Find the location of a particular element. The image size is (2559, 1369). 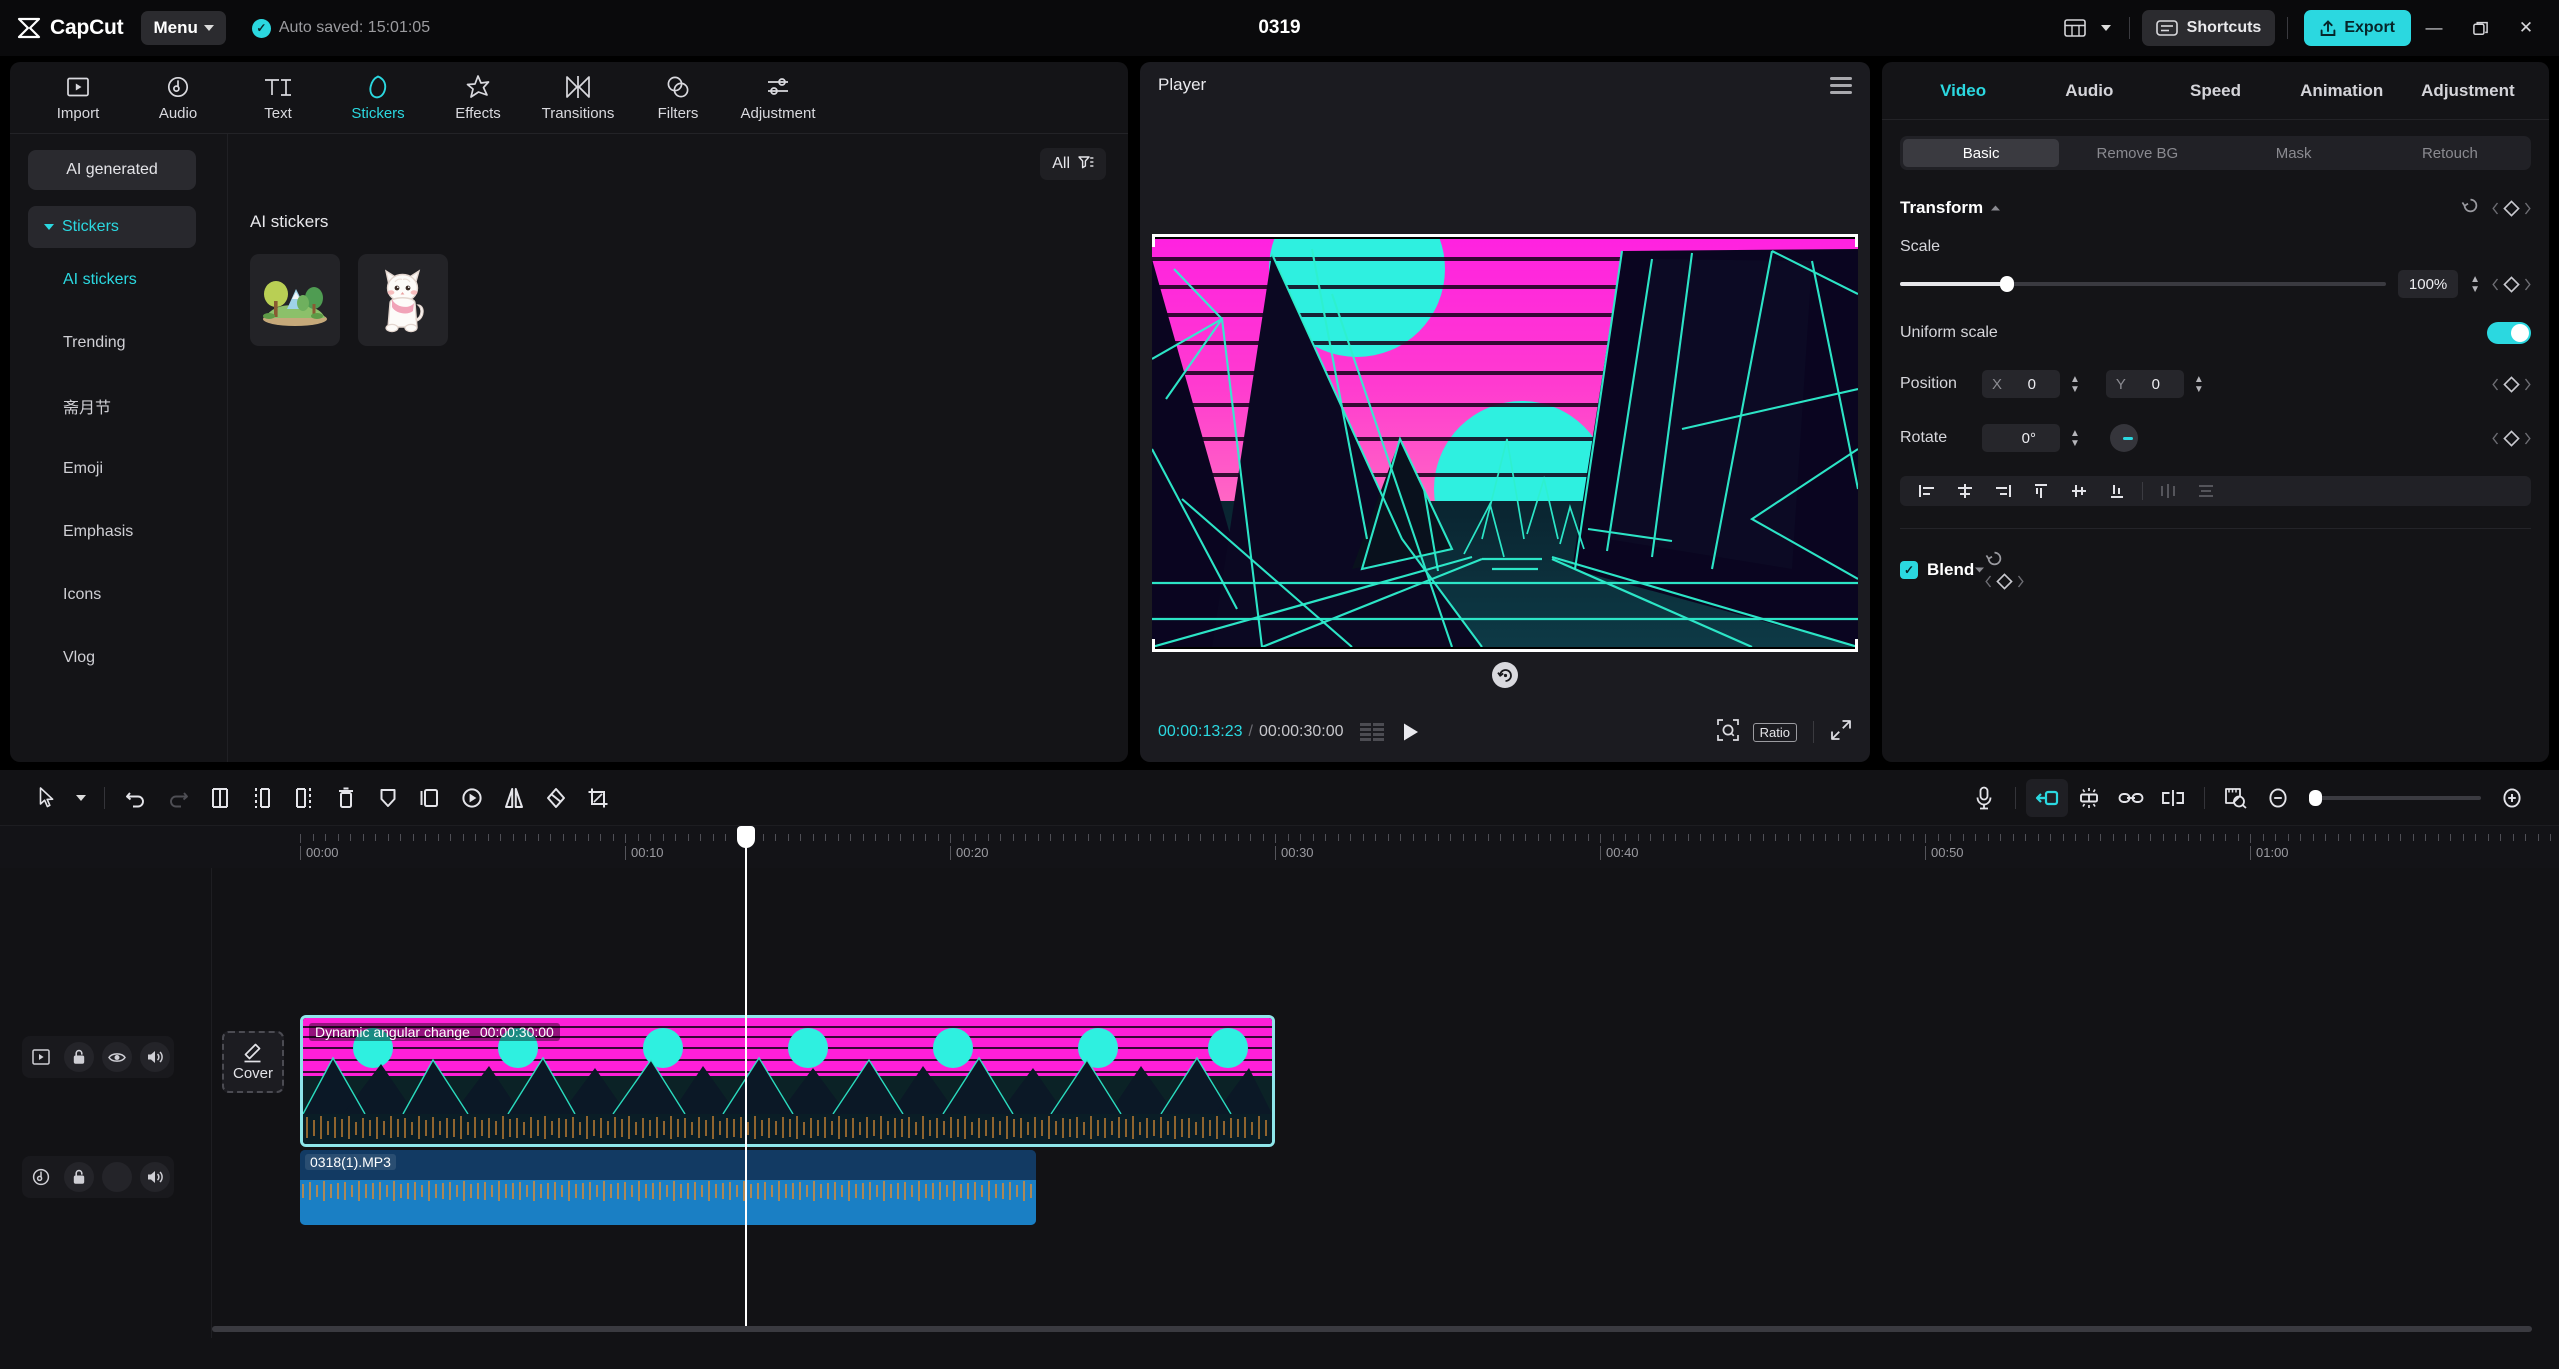

keyframe-controls is located at coordinates (2511, 208).